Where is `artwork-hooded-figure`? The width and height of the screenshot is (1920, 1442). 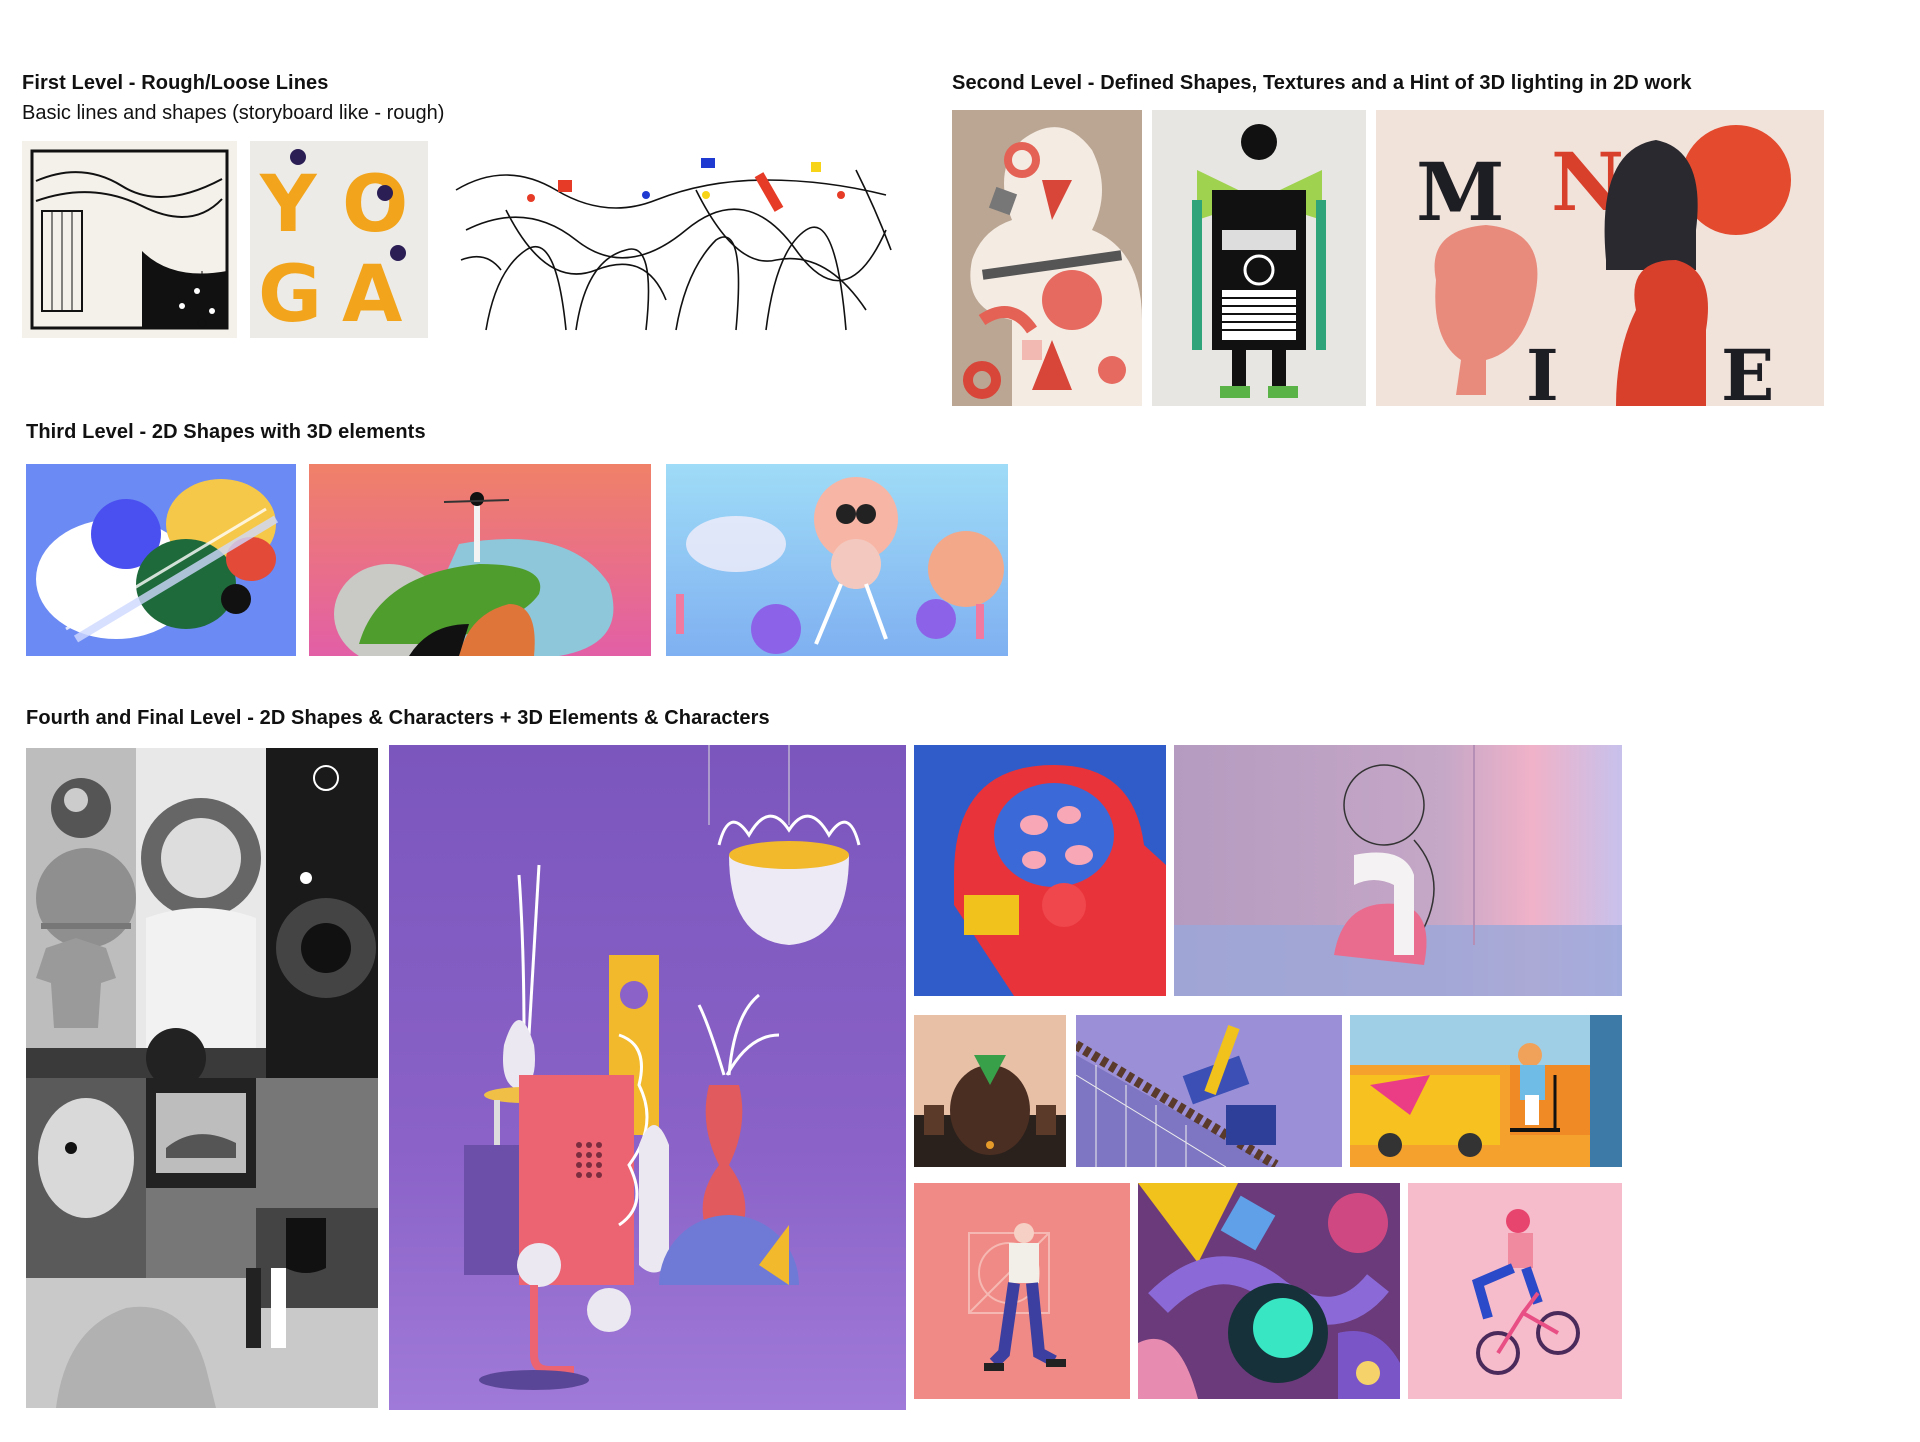
artwork-hooded-figure is located at coordinates (990, 1091).